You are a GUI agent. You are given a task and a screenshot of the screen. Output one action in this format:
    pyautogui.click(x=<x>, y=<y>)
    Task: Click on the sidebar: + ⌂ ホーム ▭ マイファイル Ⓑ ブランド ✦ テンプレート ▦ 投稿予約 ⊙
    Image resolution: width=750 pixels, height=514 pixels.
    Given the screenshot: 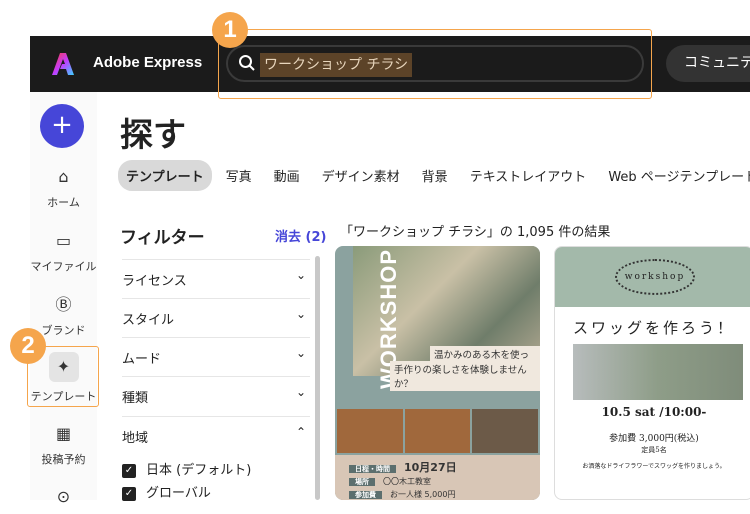 What is the action you would take?
    pyautogui.click(x=63, y=299)
    